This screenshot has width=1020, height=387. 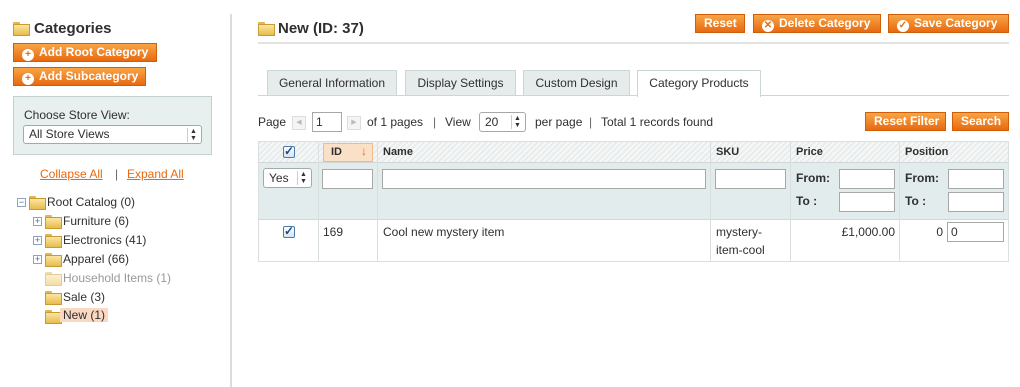 What do you see at coordinates (354, 123) in the screenshot?
I see `next-page-icon: ▶` at bounding box center [354, 123].